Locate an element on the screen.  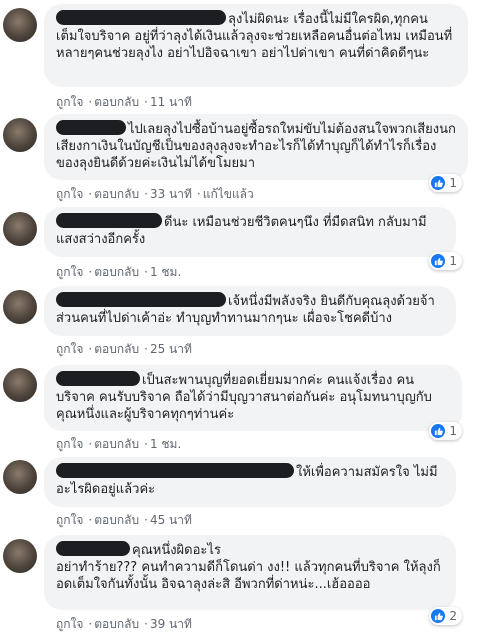
reaction-number: 2 is located at coordinates (453, 616).